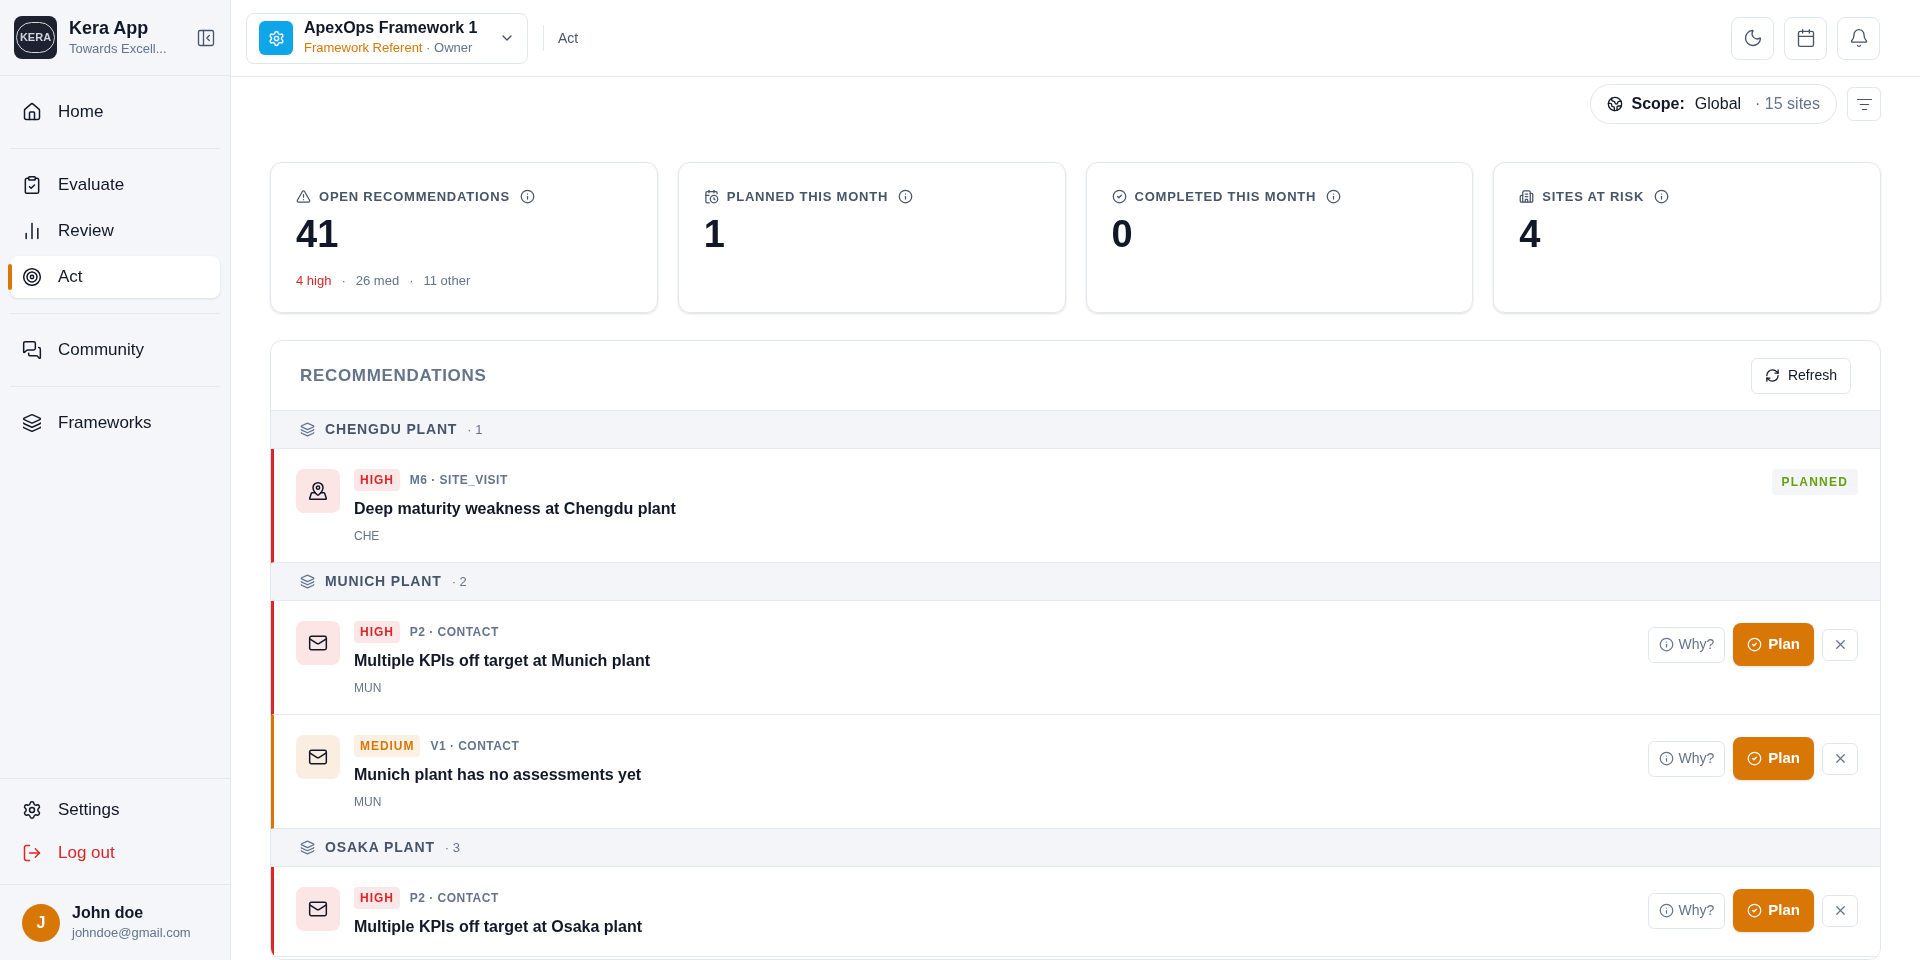  I want to click on sidebar-toggle-icon, so click(206, 37).